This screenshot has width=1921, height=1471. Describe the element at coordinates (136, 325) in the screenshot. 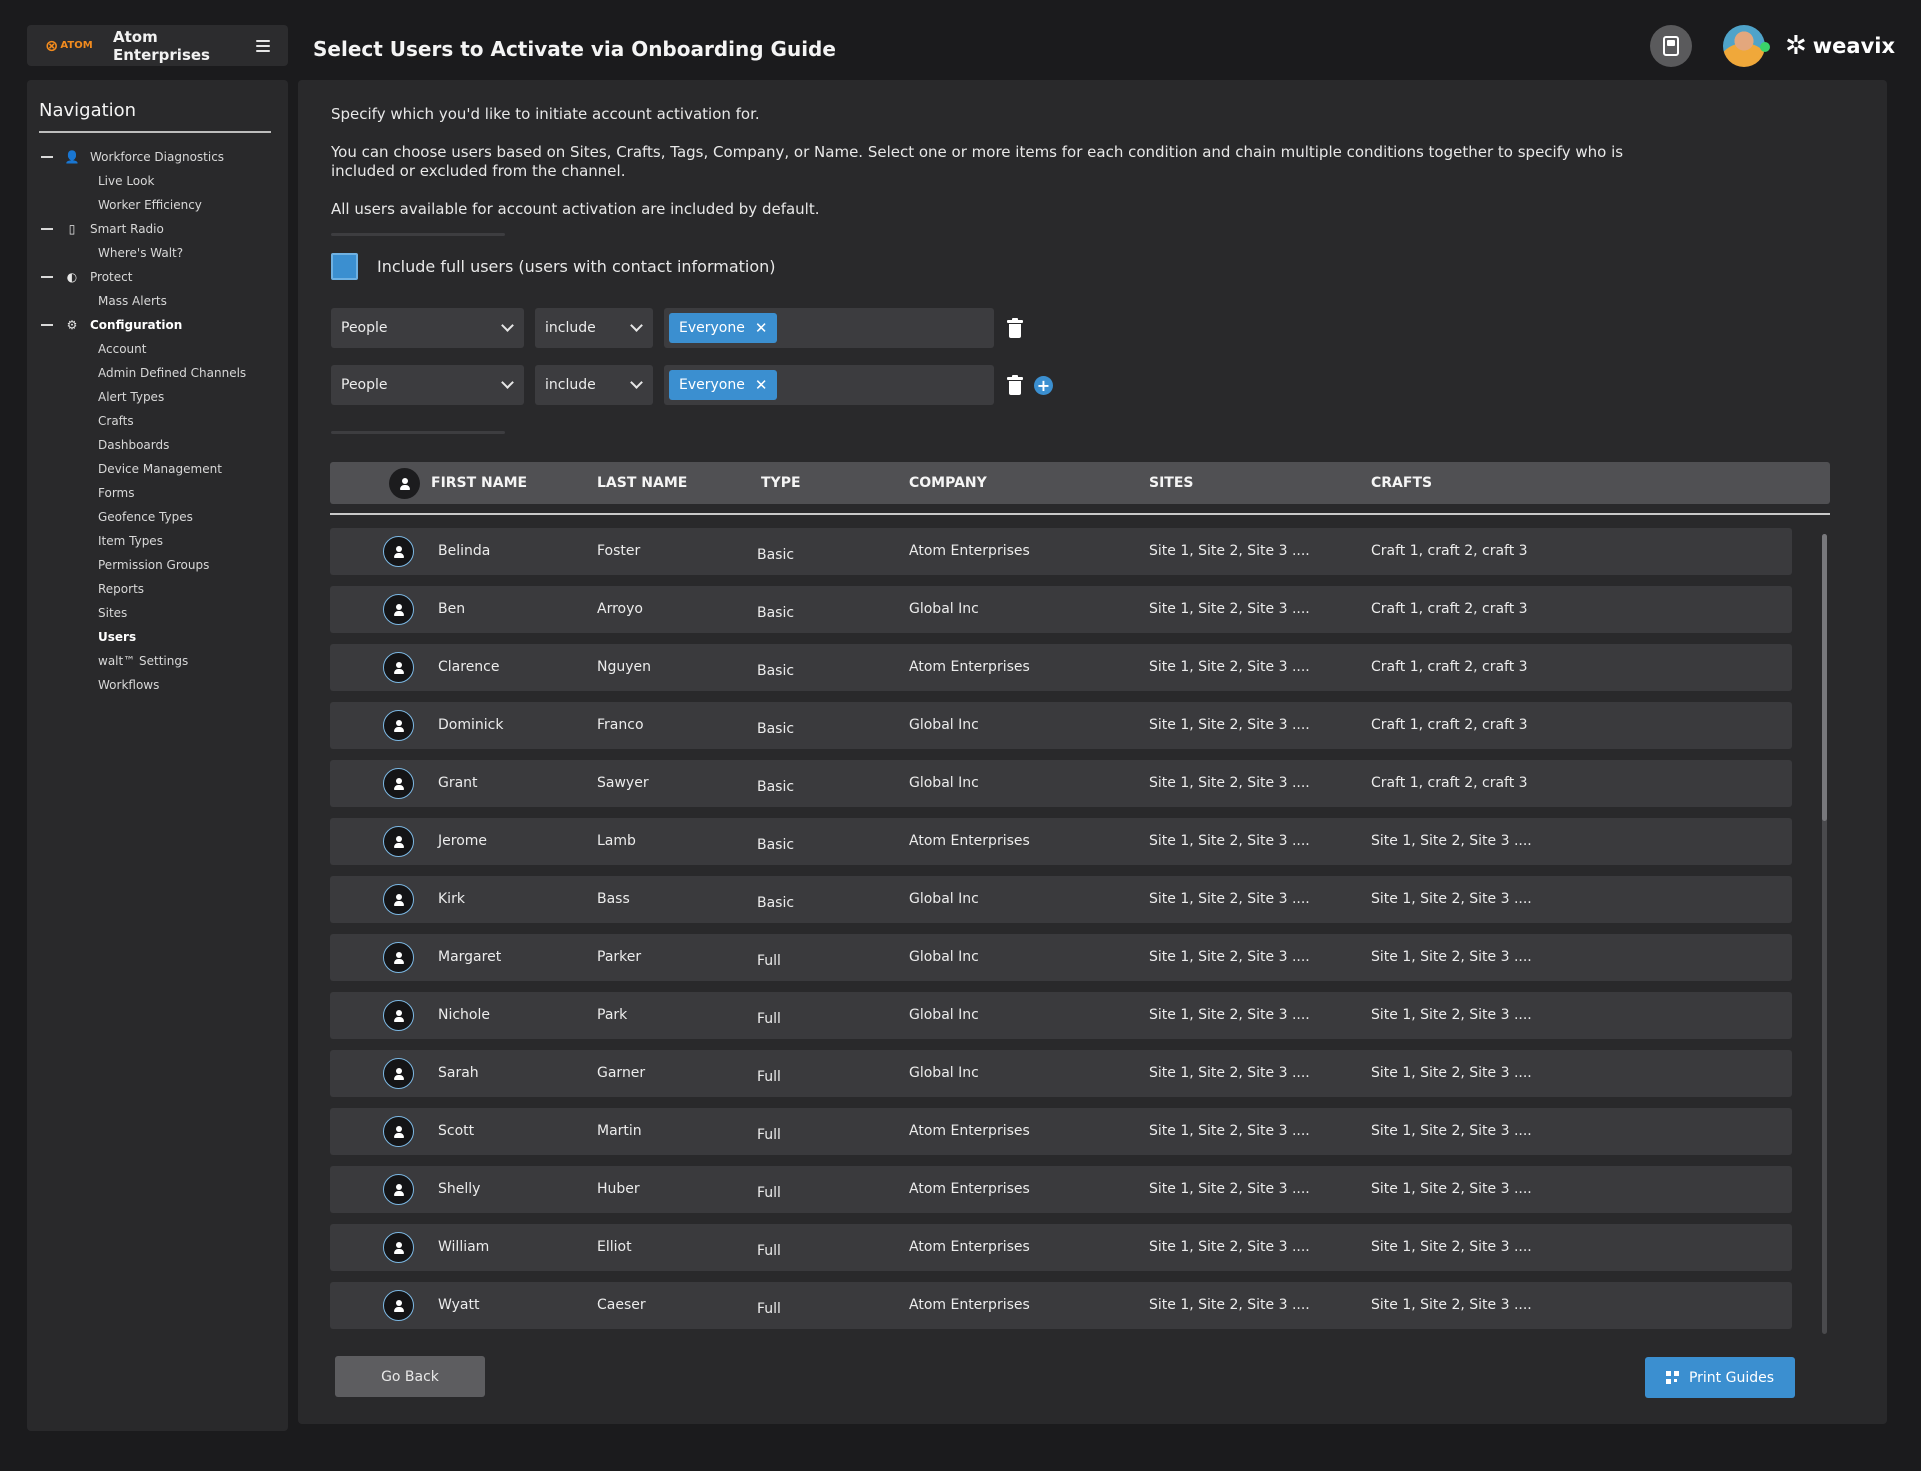

I see `nav-item-label: Configuration` at that location.